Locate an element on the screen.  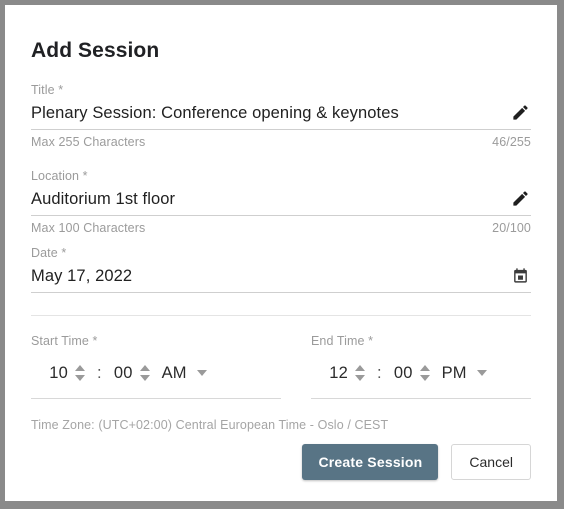
end-minute-stepper is located at coordinates (424, 373).